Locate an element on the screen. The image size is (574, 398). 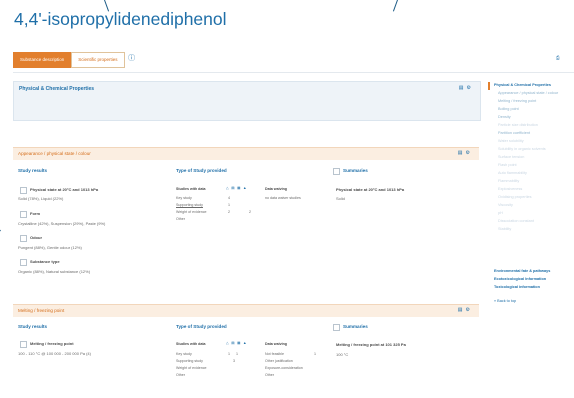
sidebar-item: Flash point is located at coordinates (507, 165).